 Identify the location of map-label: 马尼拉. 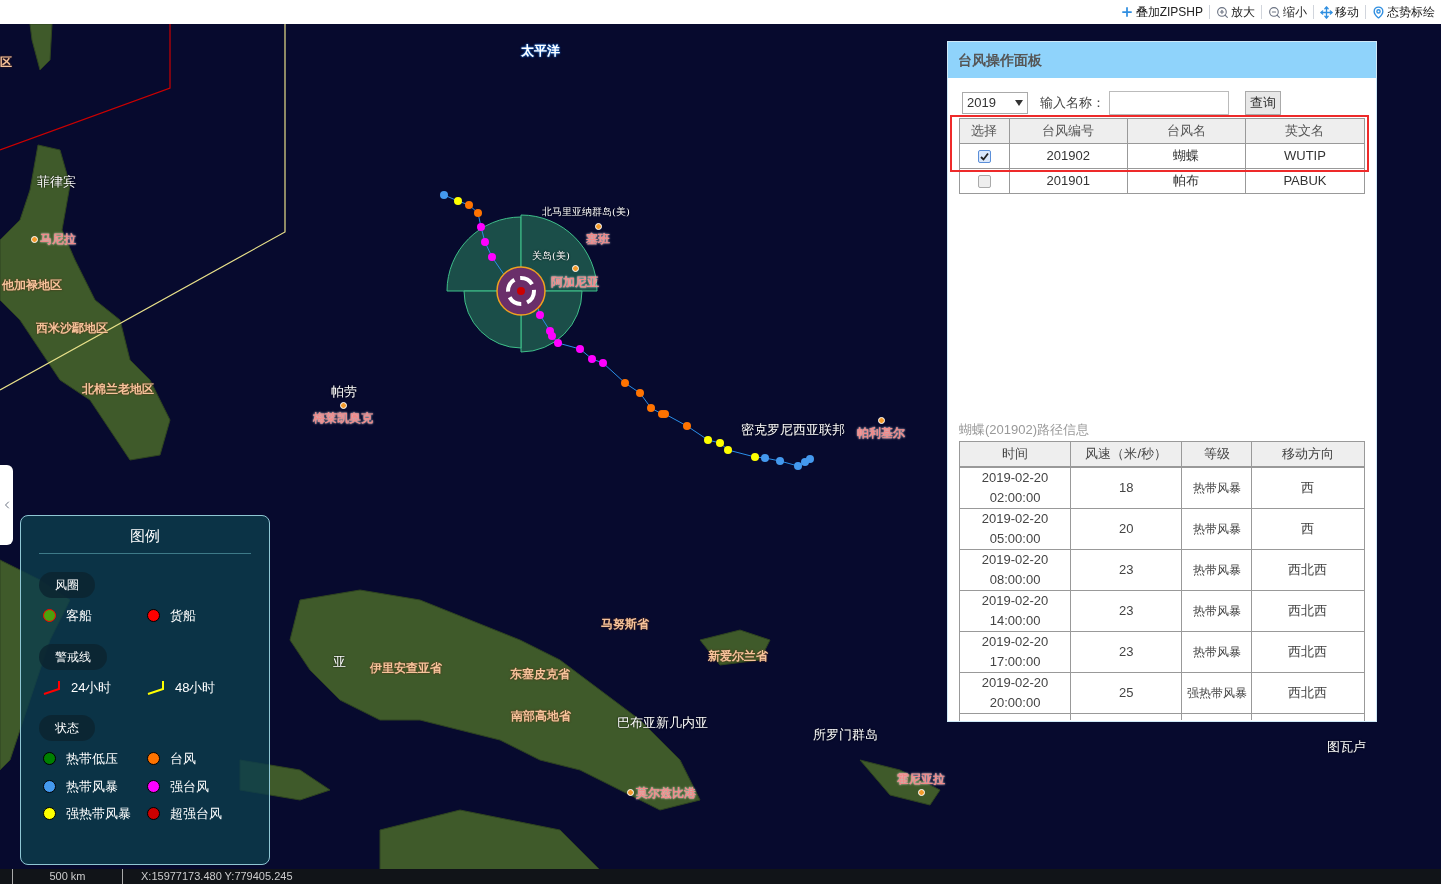
(58, 239).